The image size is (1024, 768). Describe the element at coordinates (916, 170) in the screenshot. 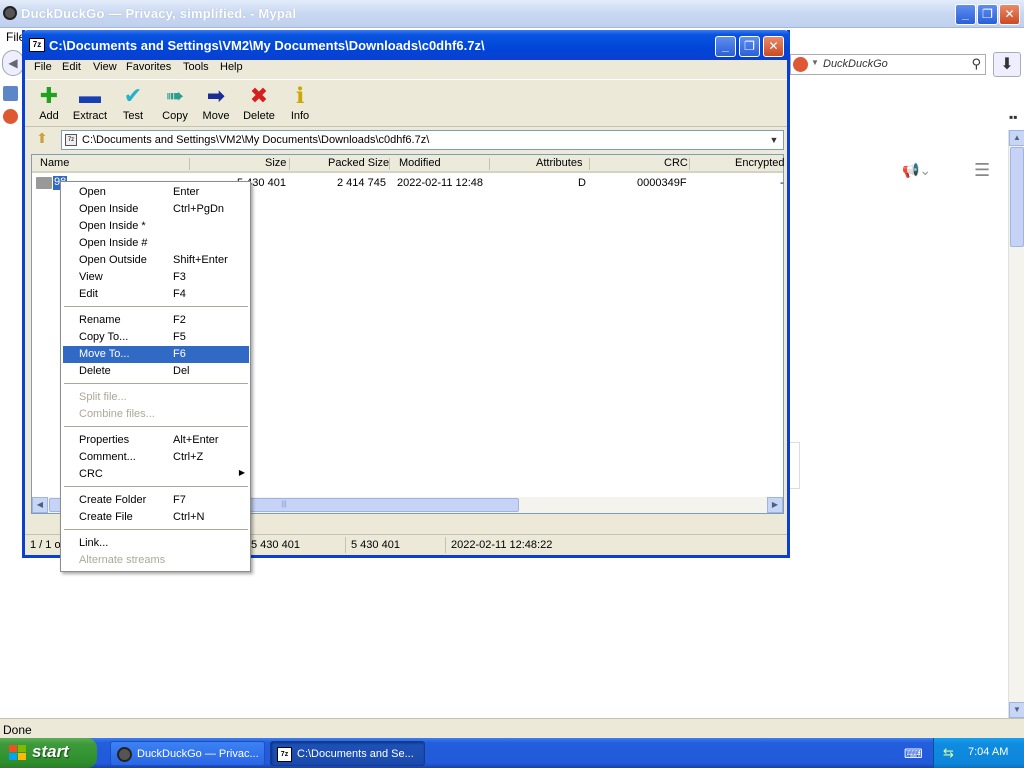

I see `megaphone-icon: 📢⌄` at that location.